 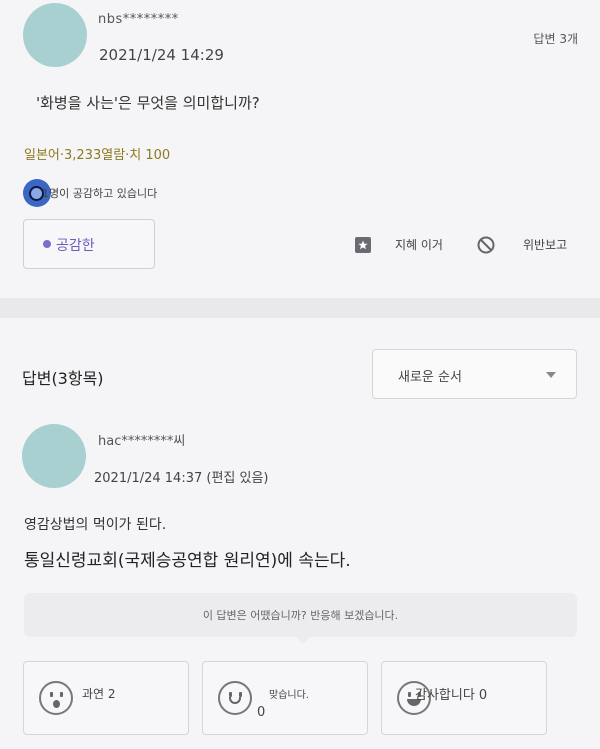 I want to click on empathy-dot-icon, so click(x=47, y=244).